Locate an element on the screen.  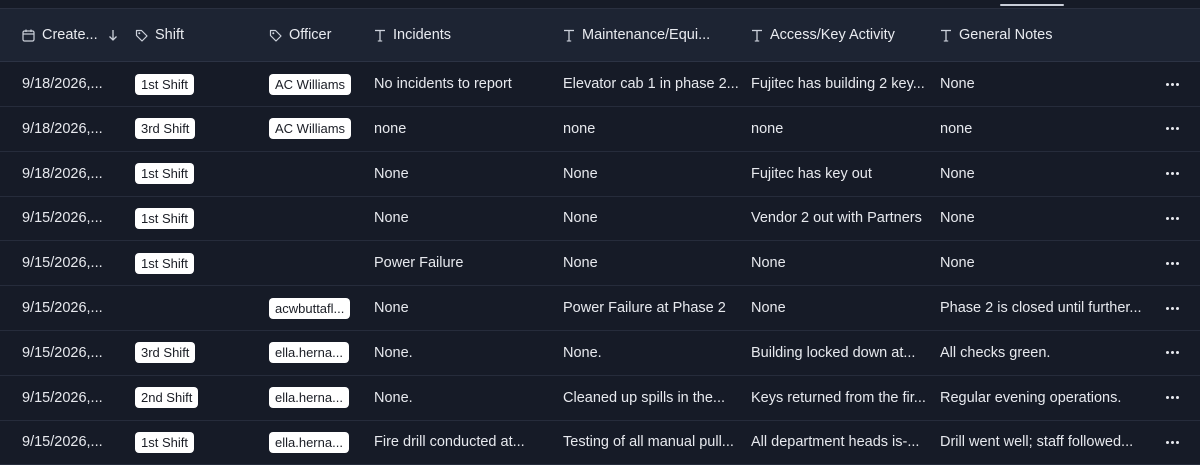
cell-notes: All checks green. is located at coordinates (1042, 353).